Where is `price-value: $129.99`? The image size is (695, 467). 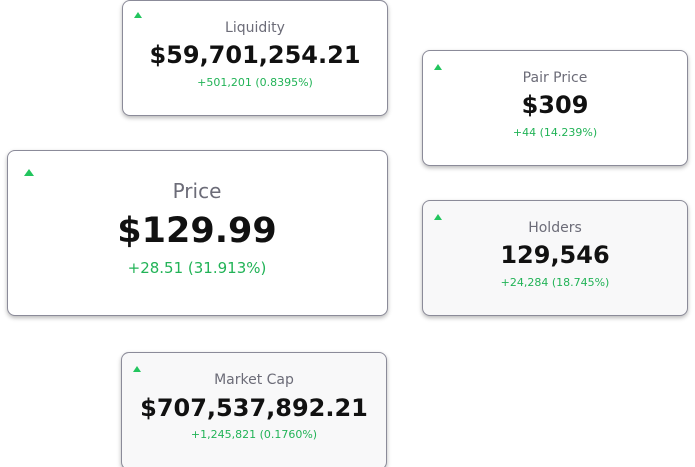 price-value: $129.99 is located at coordinates (197, 231).